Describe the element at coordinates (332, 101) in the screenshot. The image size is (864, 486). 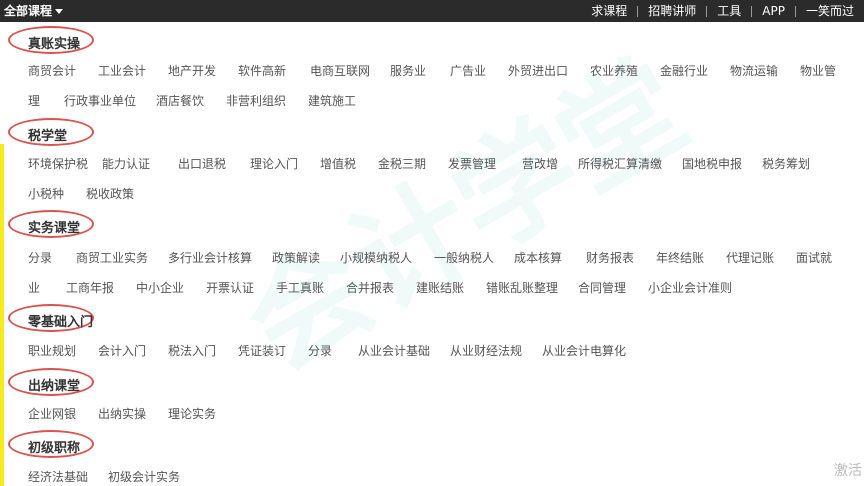
I see `category-link: 建筑施工` at that location.